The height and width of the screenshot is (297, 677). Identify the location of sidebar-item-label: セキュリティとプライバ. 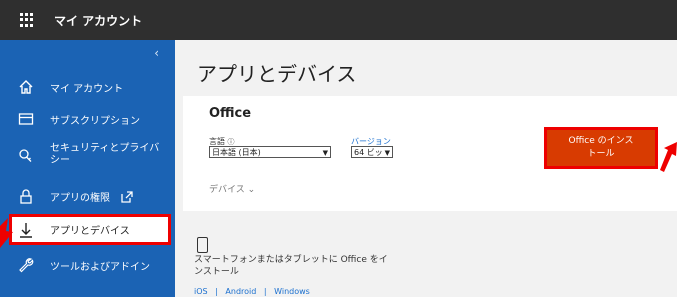
(105, 148).